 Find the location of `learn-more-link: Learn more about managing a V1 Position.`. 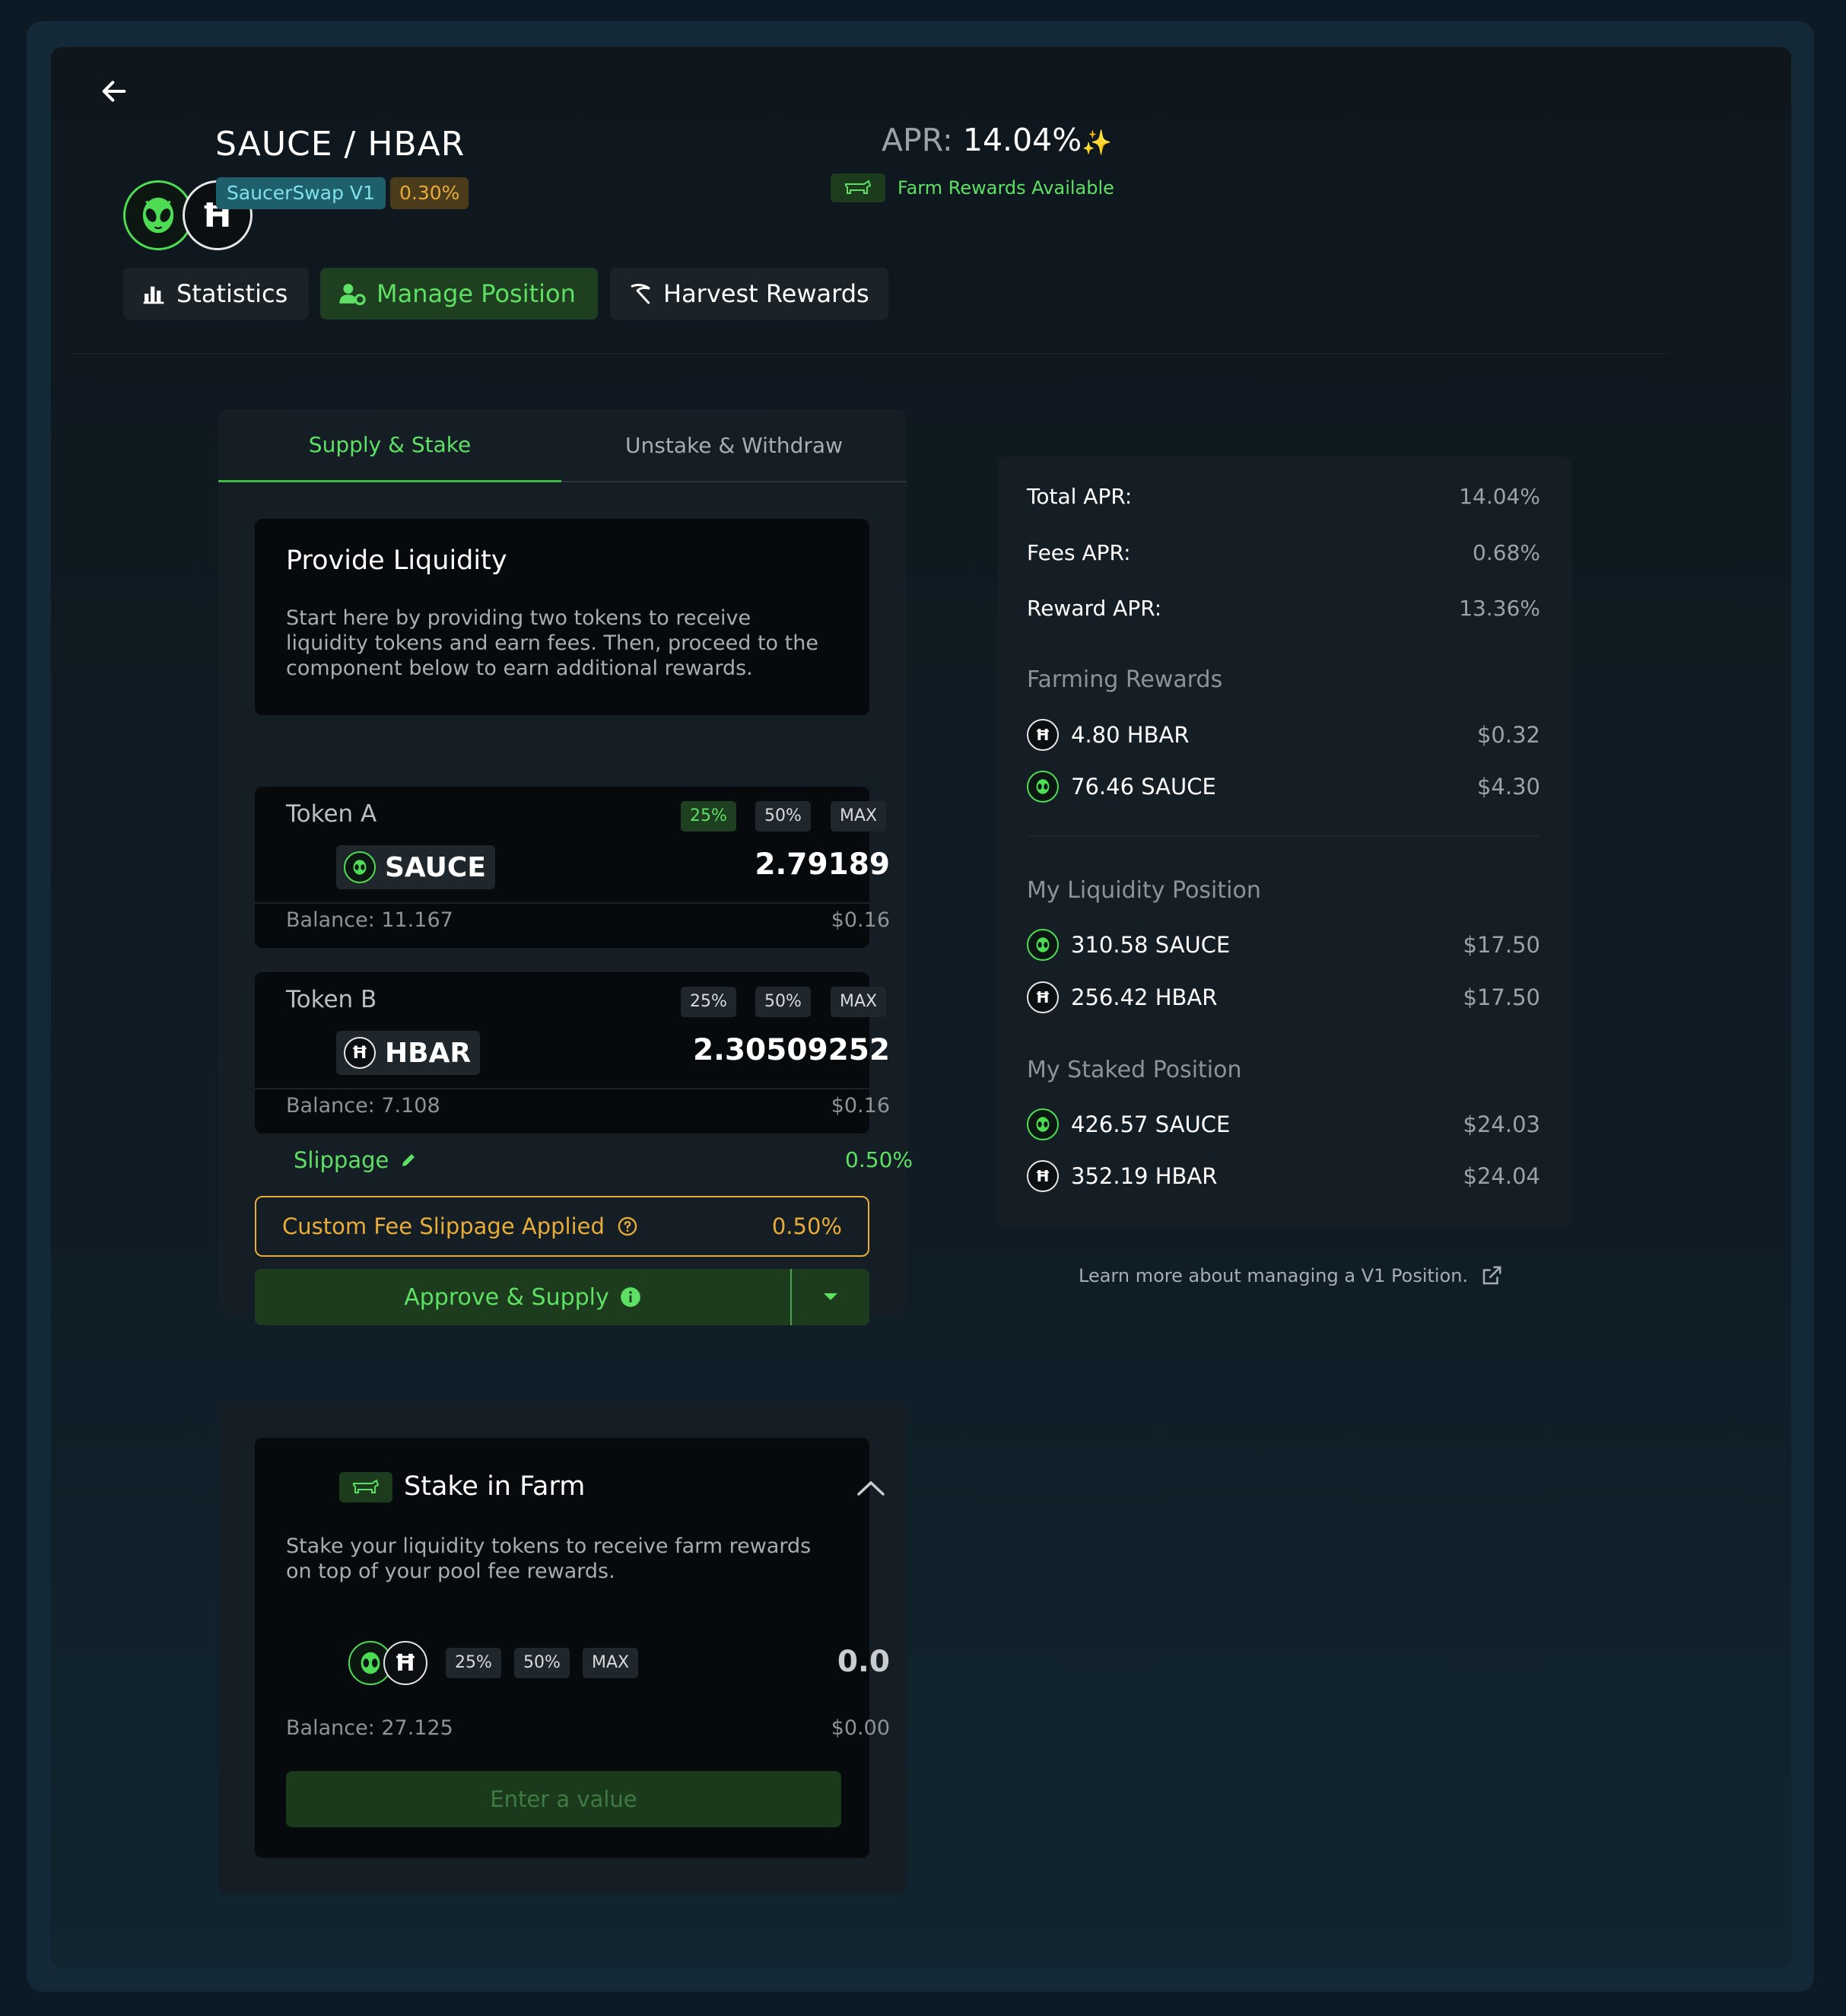

learn-more-link: Learn more about managing a V1 Position. is located at coordinates (1291, 1275).